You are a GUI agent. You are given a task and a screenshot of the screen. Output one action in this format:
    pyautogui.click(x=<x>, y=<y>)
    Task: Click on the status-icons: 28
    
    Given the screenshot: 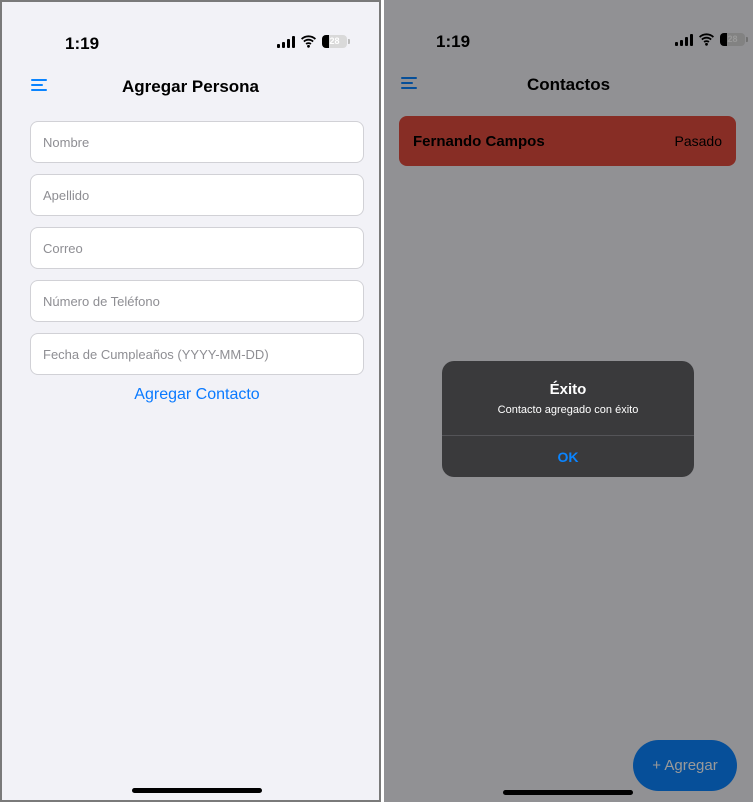 What is the action you would take?
    pyautogui.click(x=313, y=41)
    